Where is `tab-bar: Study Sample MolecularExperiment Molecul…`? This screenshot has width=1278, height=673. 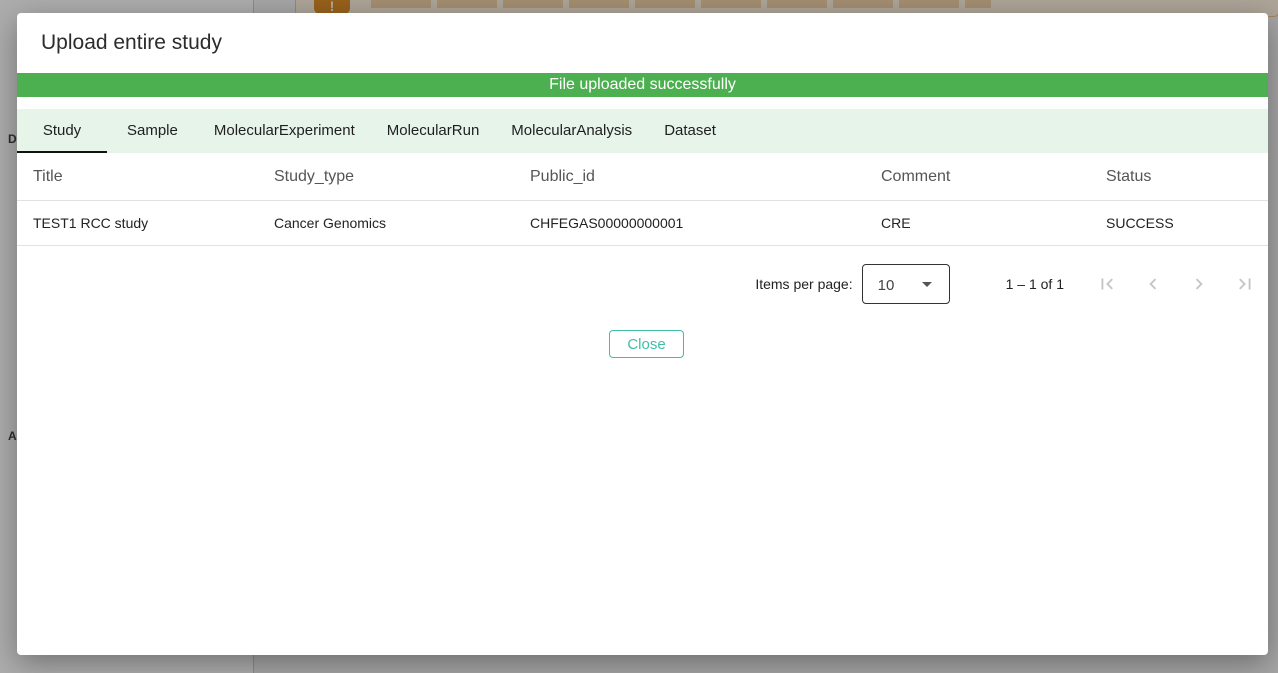
tab-bar: Study Sample MolecularExperiment Molecul… is located at coordinates (642, 131).